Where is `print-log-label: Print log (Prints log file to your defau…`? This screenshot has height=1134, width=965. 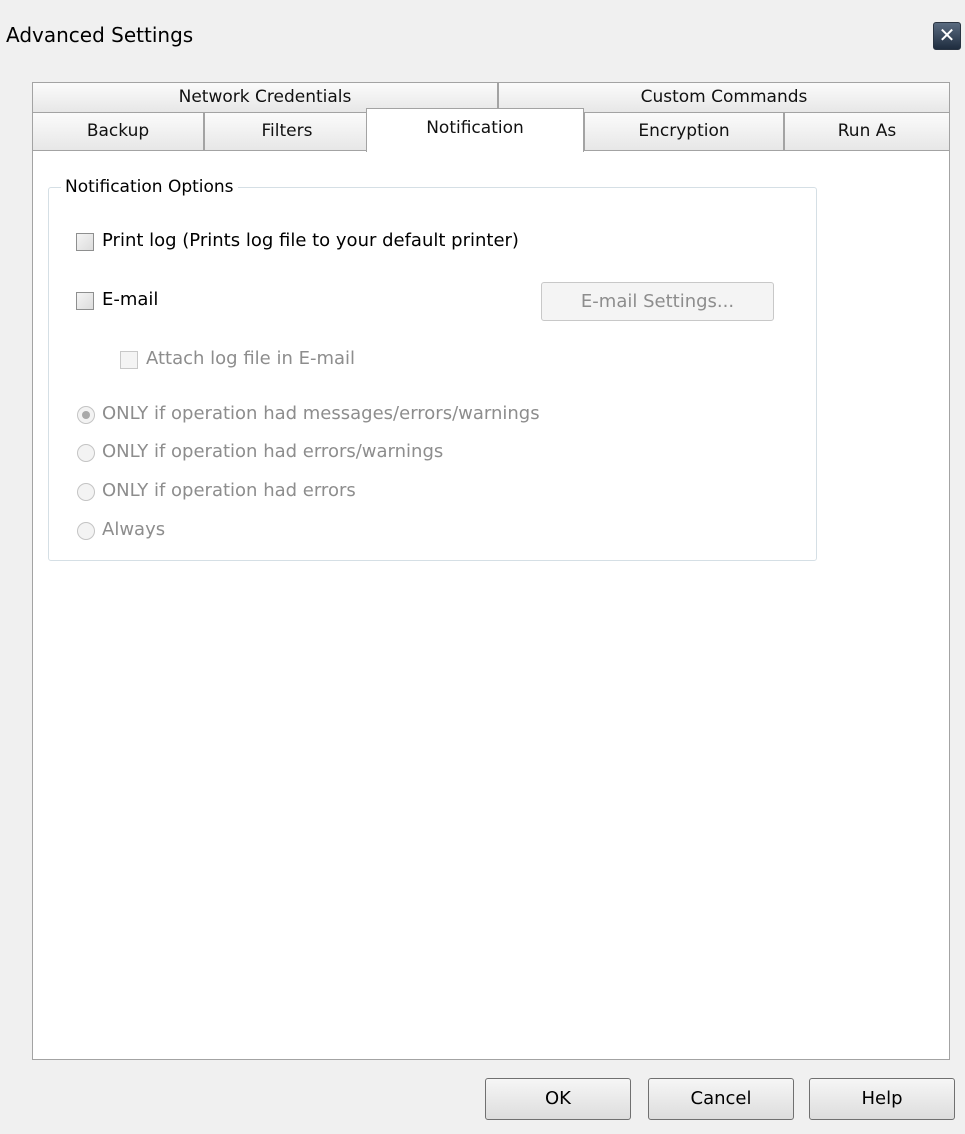
print-log-label: Print log (Prints log file to your defau… is located at coordinates (310, 240).